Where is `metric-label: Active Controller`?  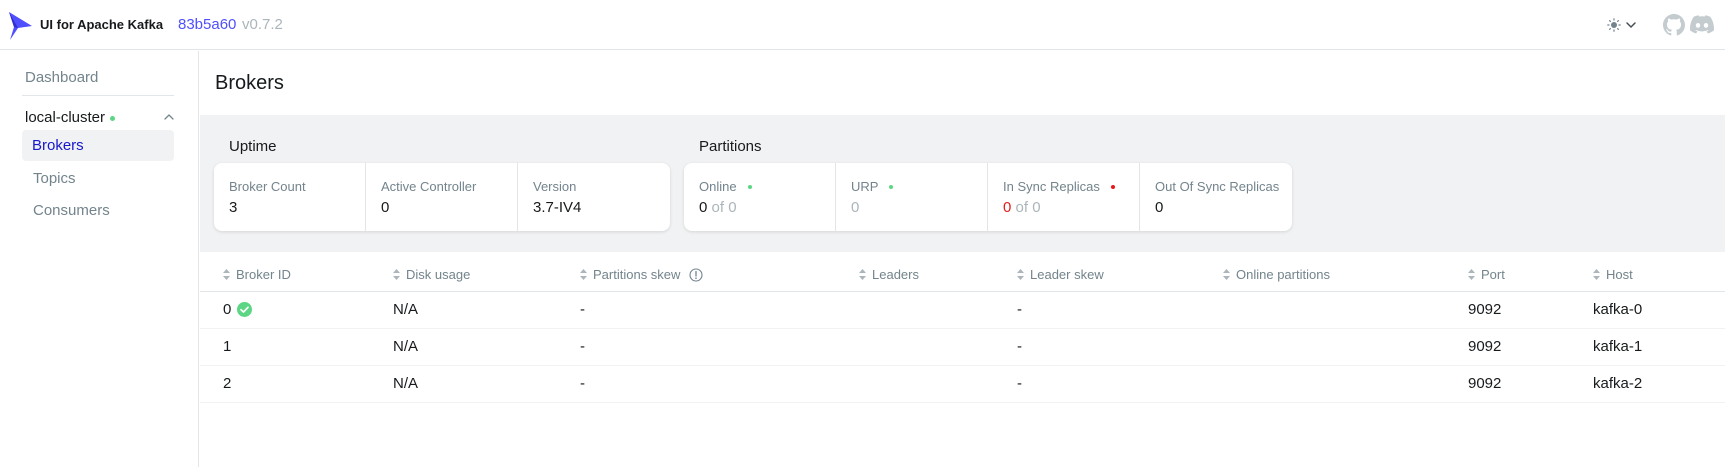
metric-label: Active Controller is located at coordinates (429, 186).